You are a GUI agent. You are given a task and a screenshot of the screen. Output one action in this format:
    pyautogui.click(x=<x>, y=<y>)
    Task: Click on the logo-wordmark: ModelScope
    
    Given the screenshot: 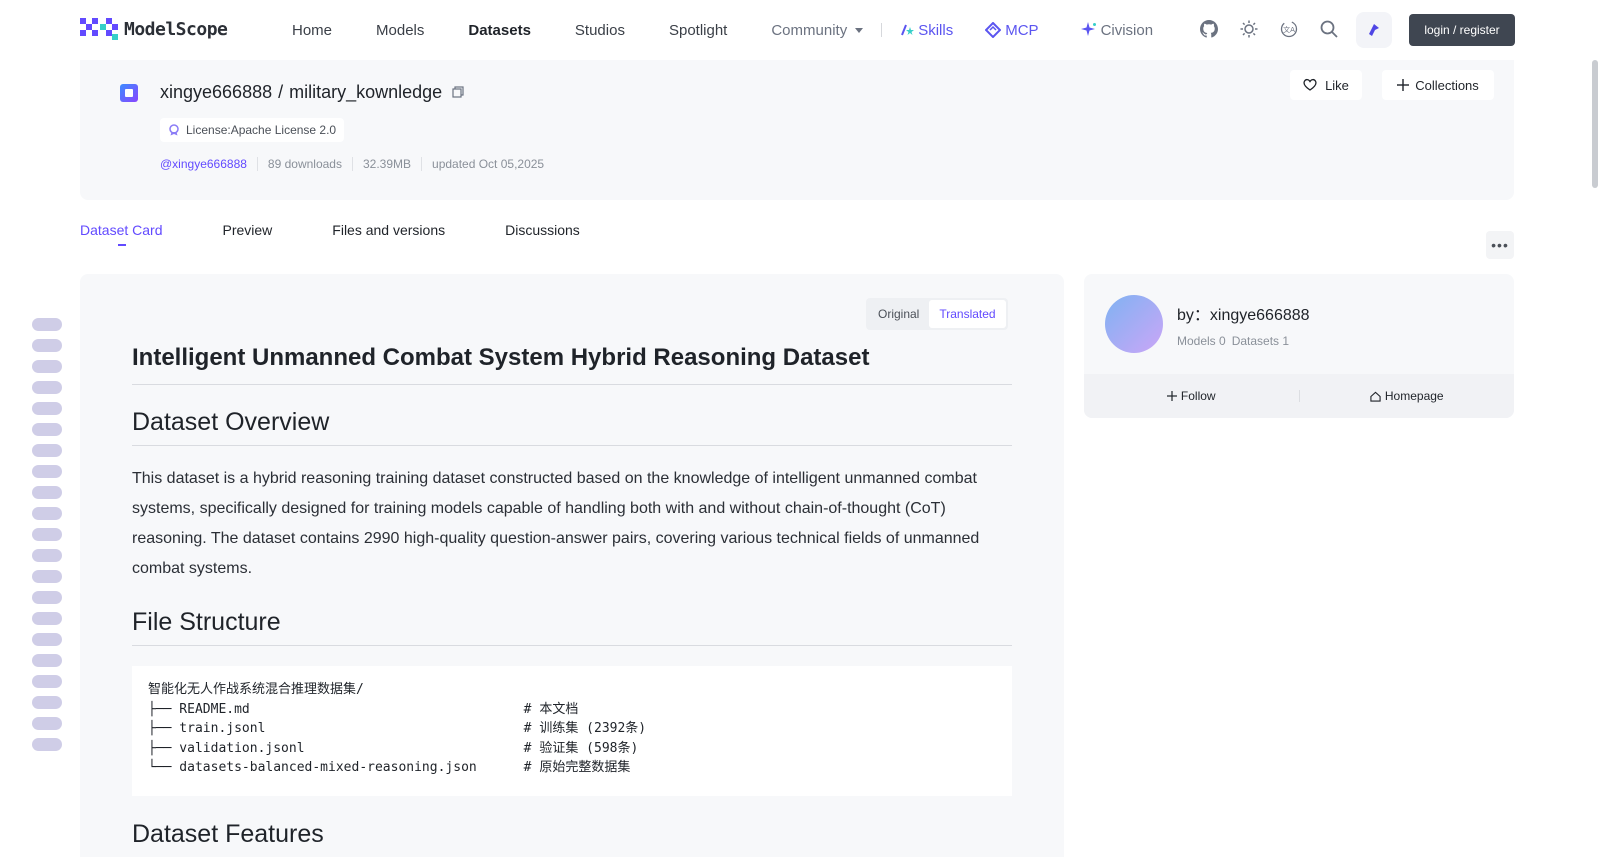 What is the action you would take?
    pyautogui.click(x=176, y=29)
    